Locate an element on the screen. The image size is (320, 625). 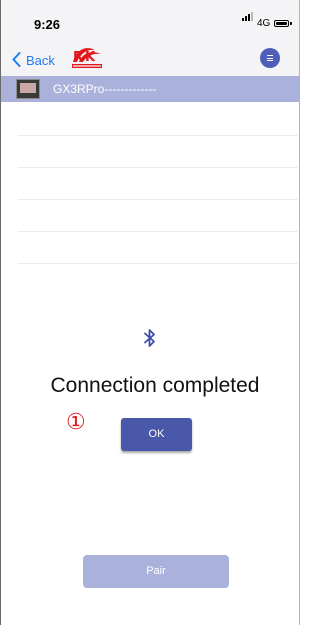
device-name: GX3RPro------------- is located at coordinates (105, 89).